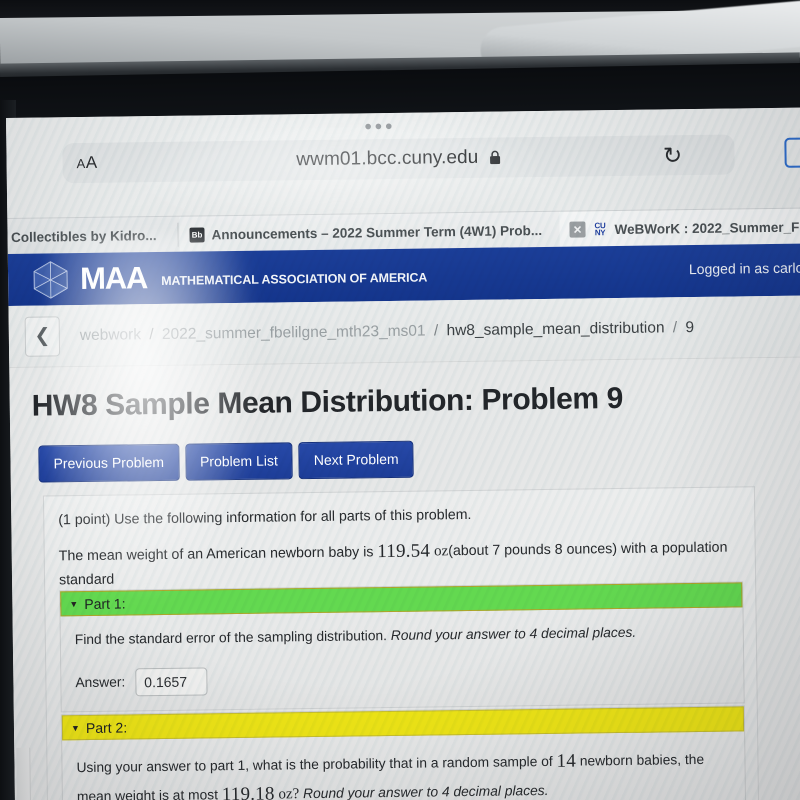 This screenshot has height=800, width=800. I want to click on address-bar: AA wwm01.bcc.cuny.edu, so click(398, 159).